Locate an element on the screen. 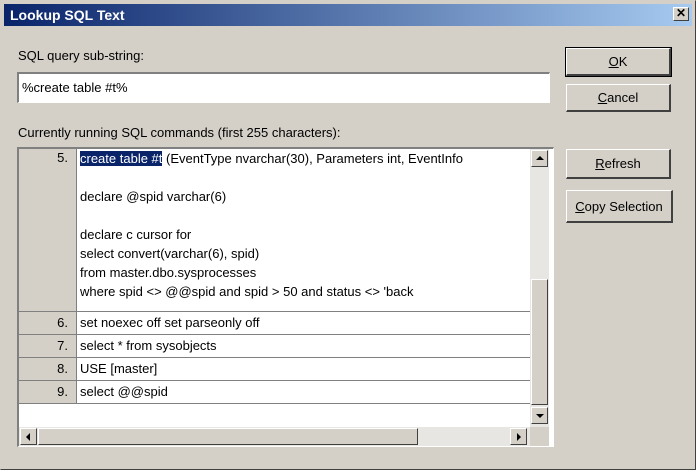 This screenshot has width=696, height=470. scroll-right-button is located at coordinates (518, 436).